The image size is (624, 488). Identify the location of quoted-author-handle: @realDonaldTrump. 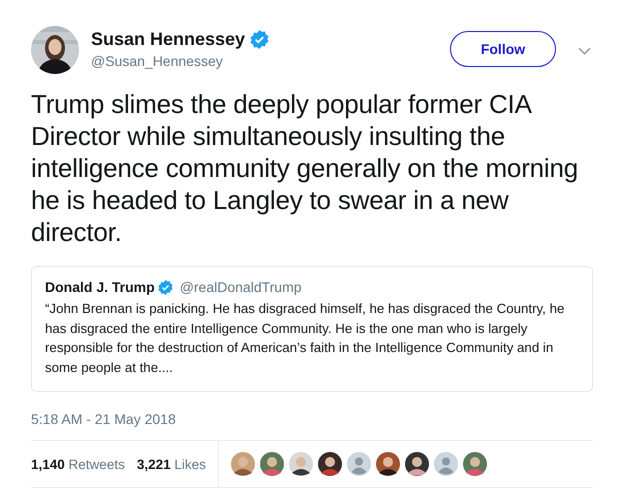
(241, 287).